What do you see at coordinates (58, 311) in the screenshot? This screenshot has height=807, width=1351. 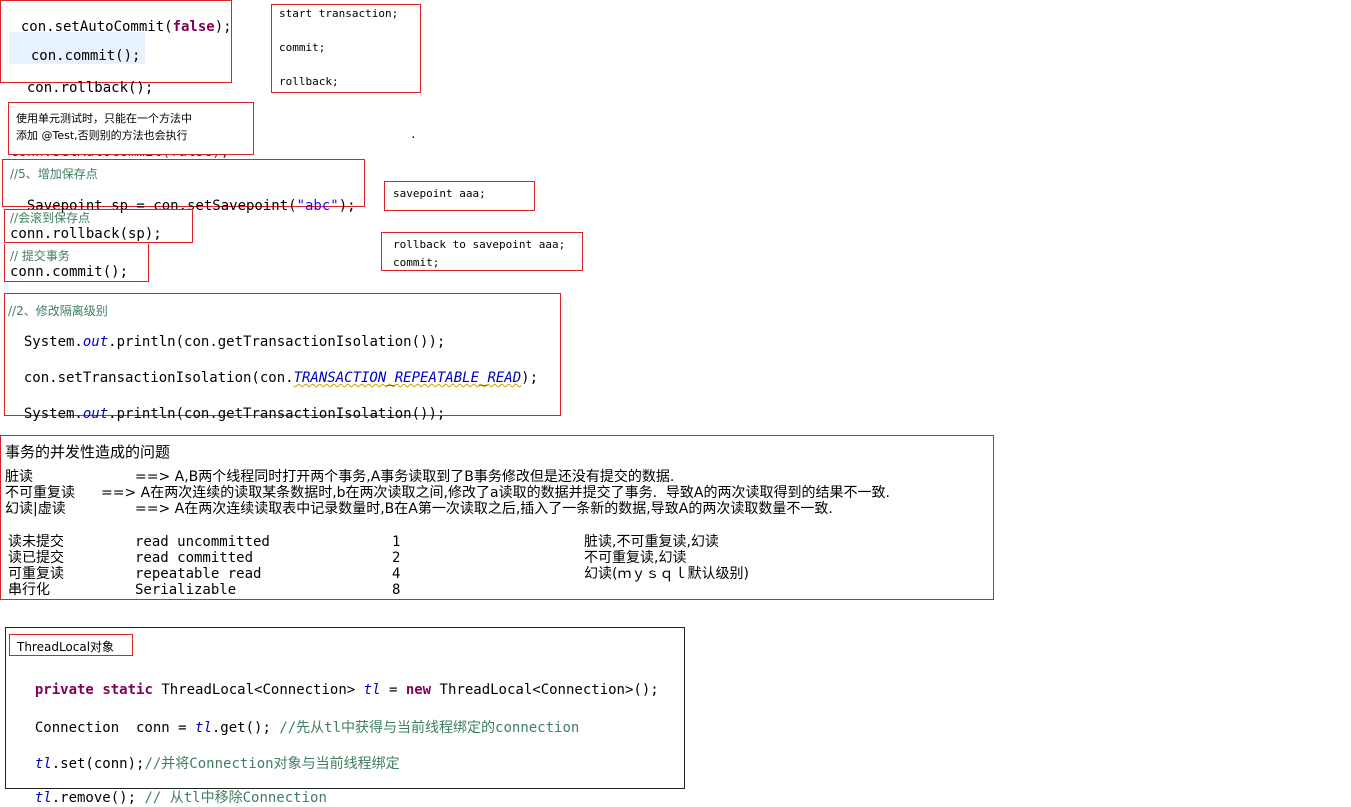 I see `isolation-comment: //2、修改隔离级别` at bounding box center [58, 311].